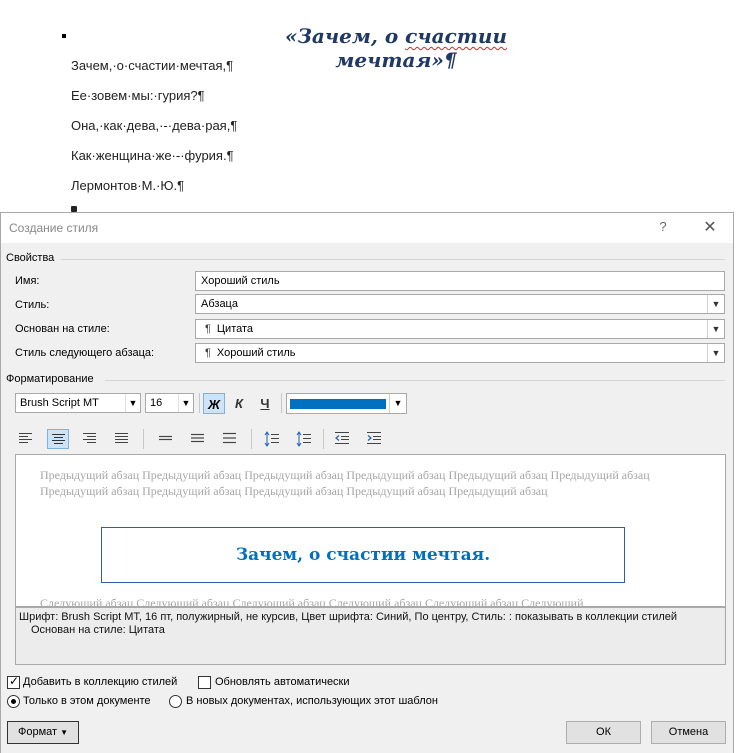 This screenshot has width=736, height=753. I want to click on italic-button: К, so click(239, 403).